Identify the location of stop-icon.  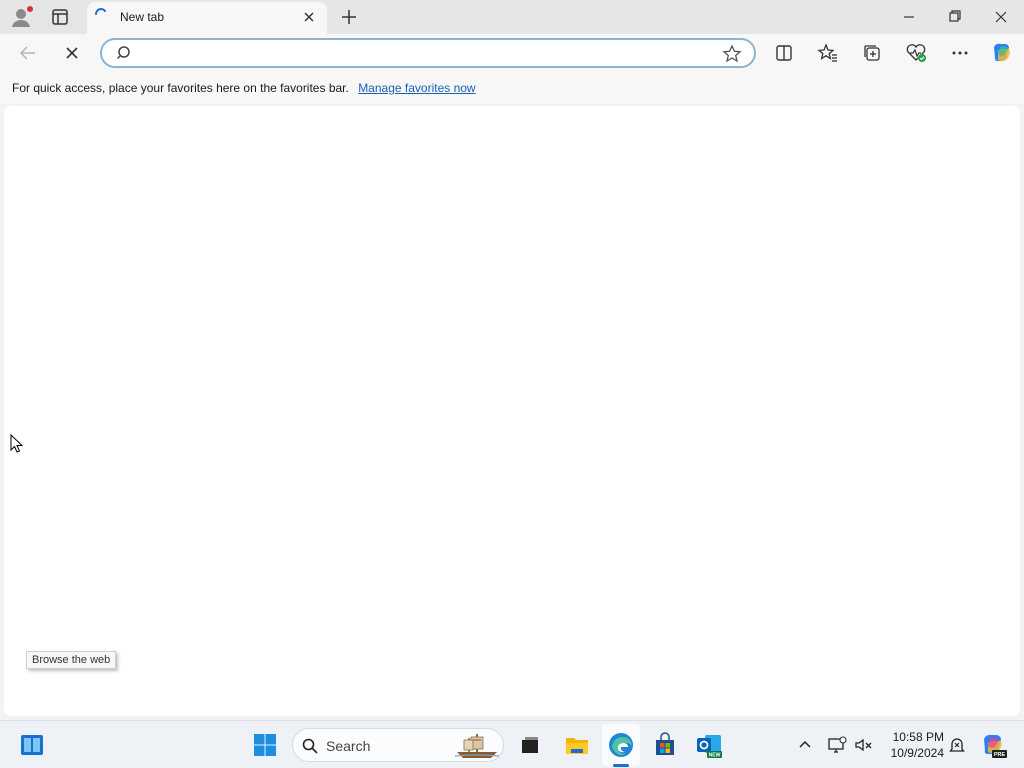
(72, 53).